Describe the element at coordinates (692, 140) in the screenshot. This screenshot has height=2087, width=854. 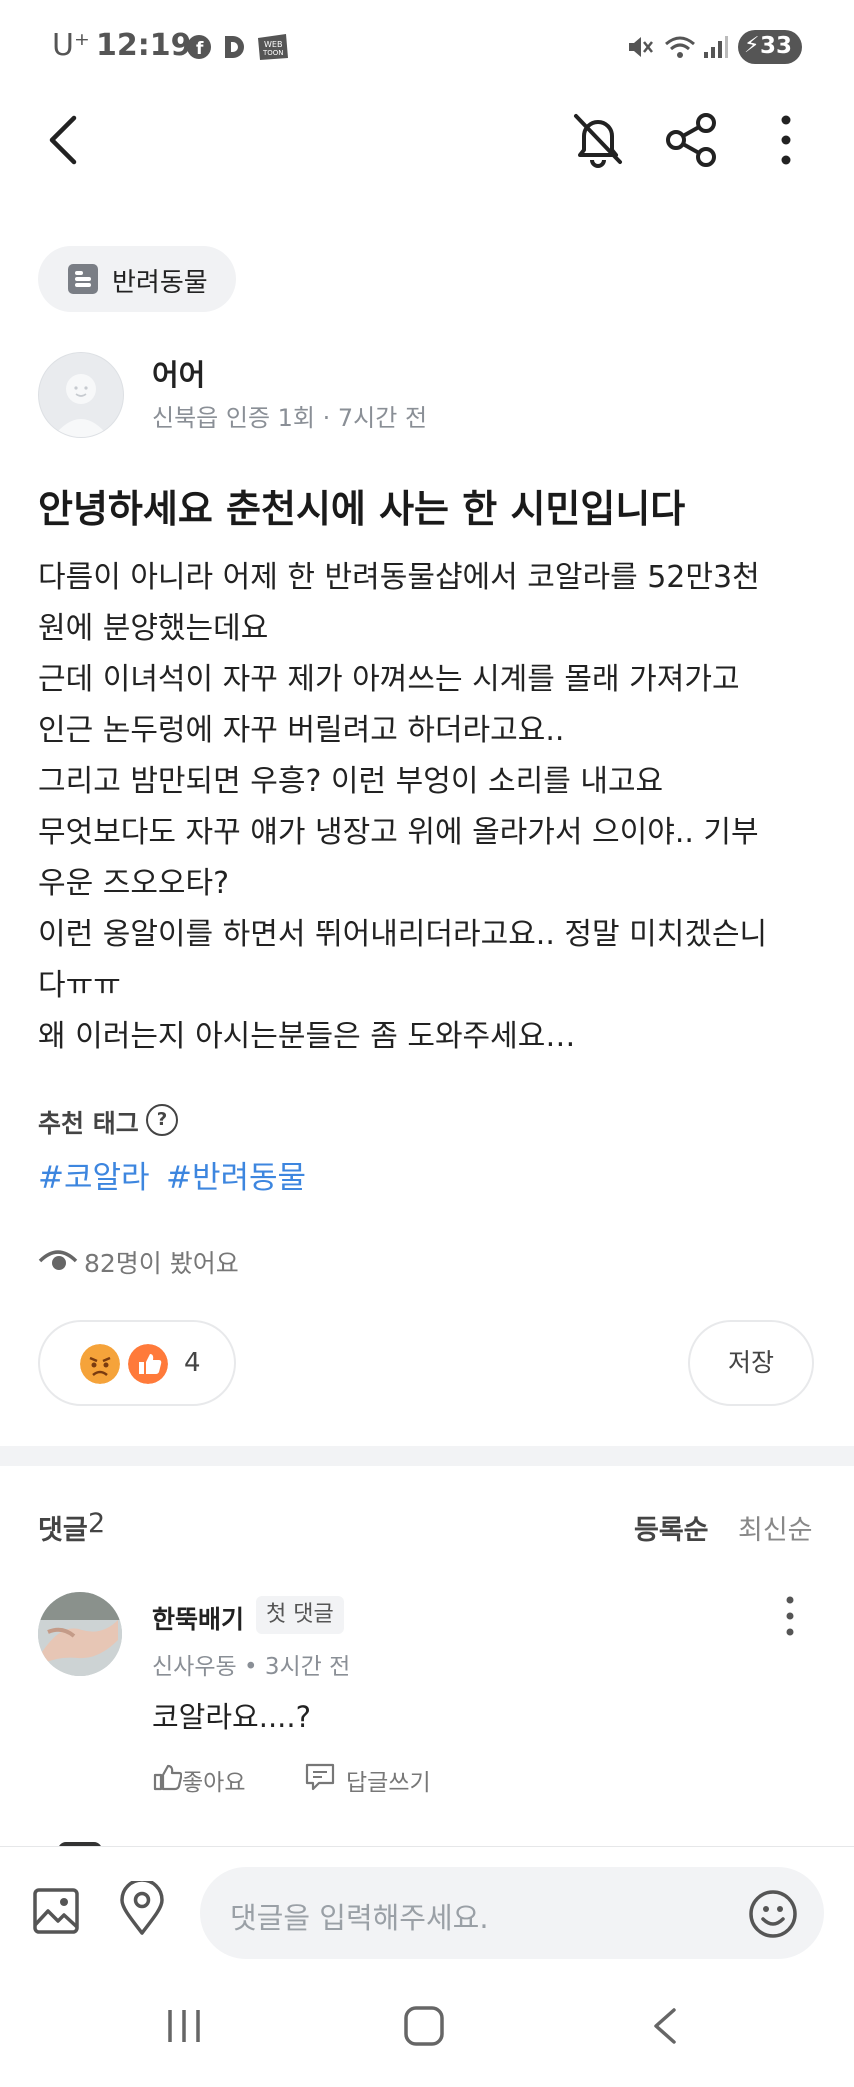
I see `share-icon` at that location.